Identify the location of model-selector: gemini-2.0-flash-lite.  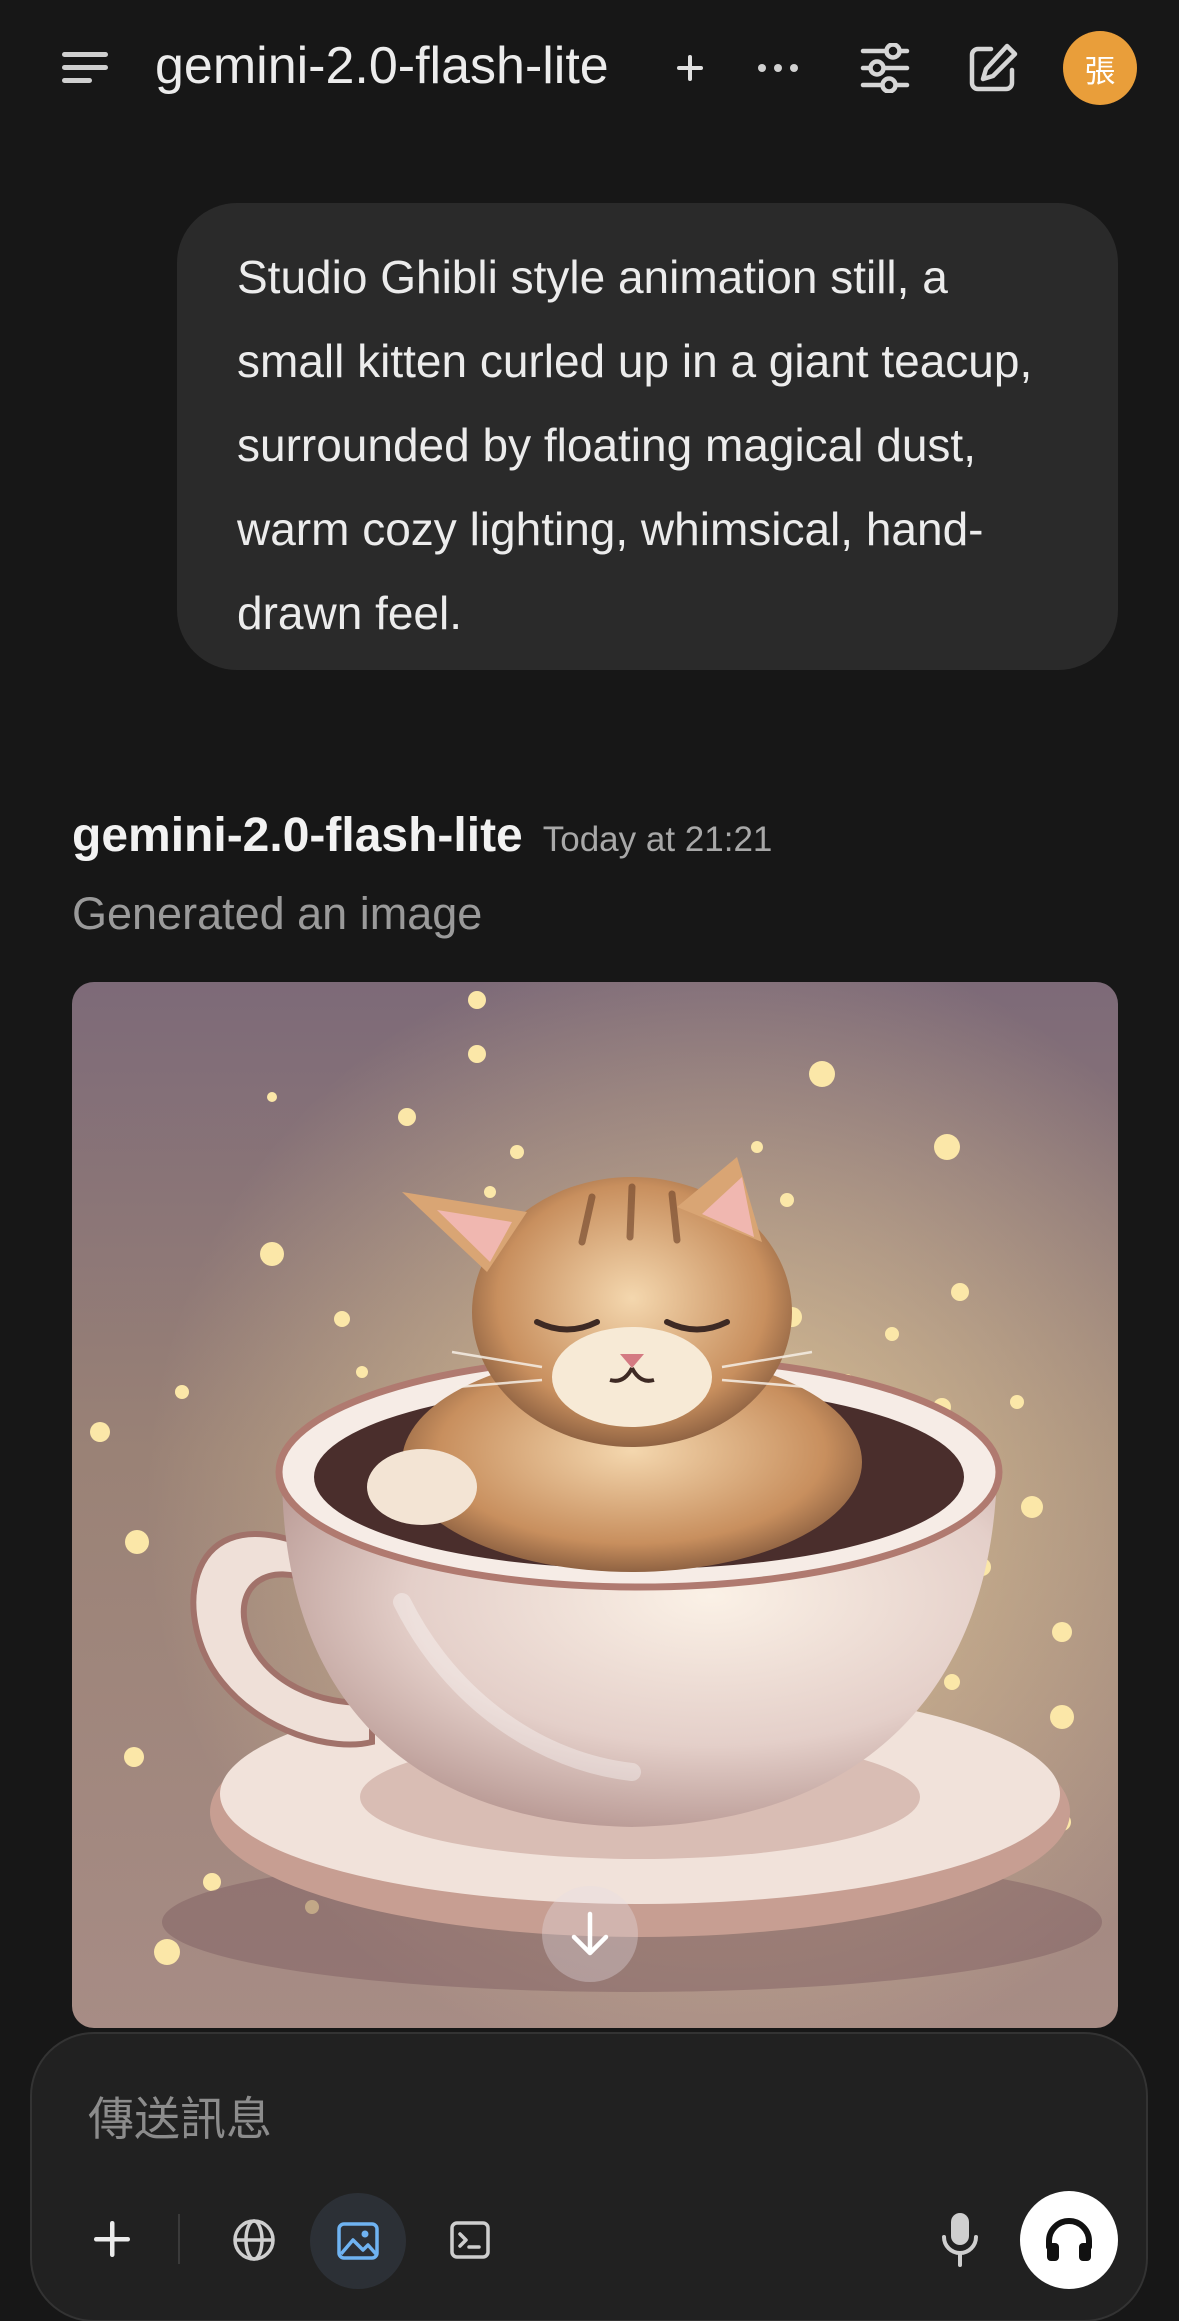
(382, 66).